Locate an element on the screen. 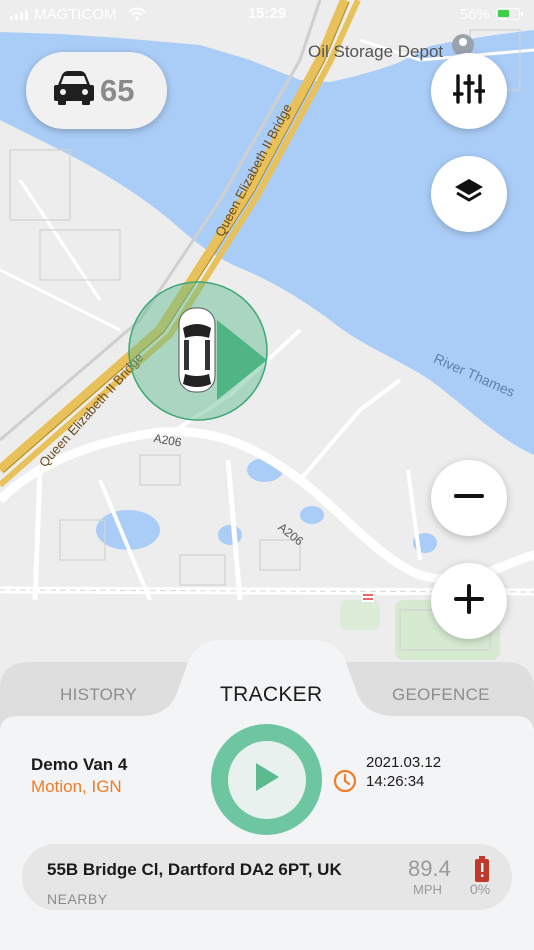  vehicle-battery-level: 0% is located at coordinates (480, 889).